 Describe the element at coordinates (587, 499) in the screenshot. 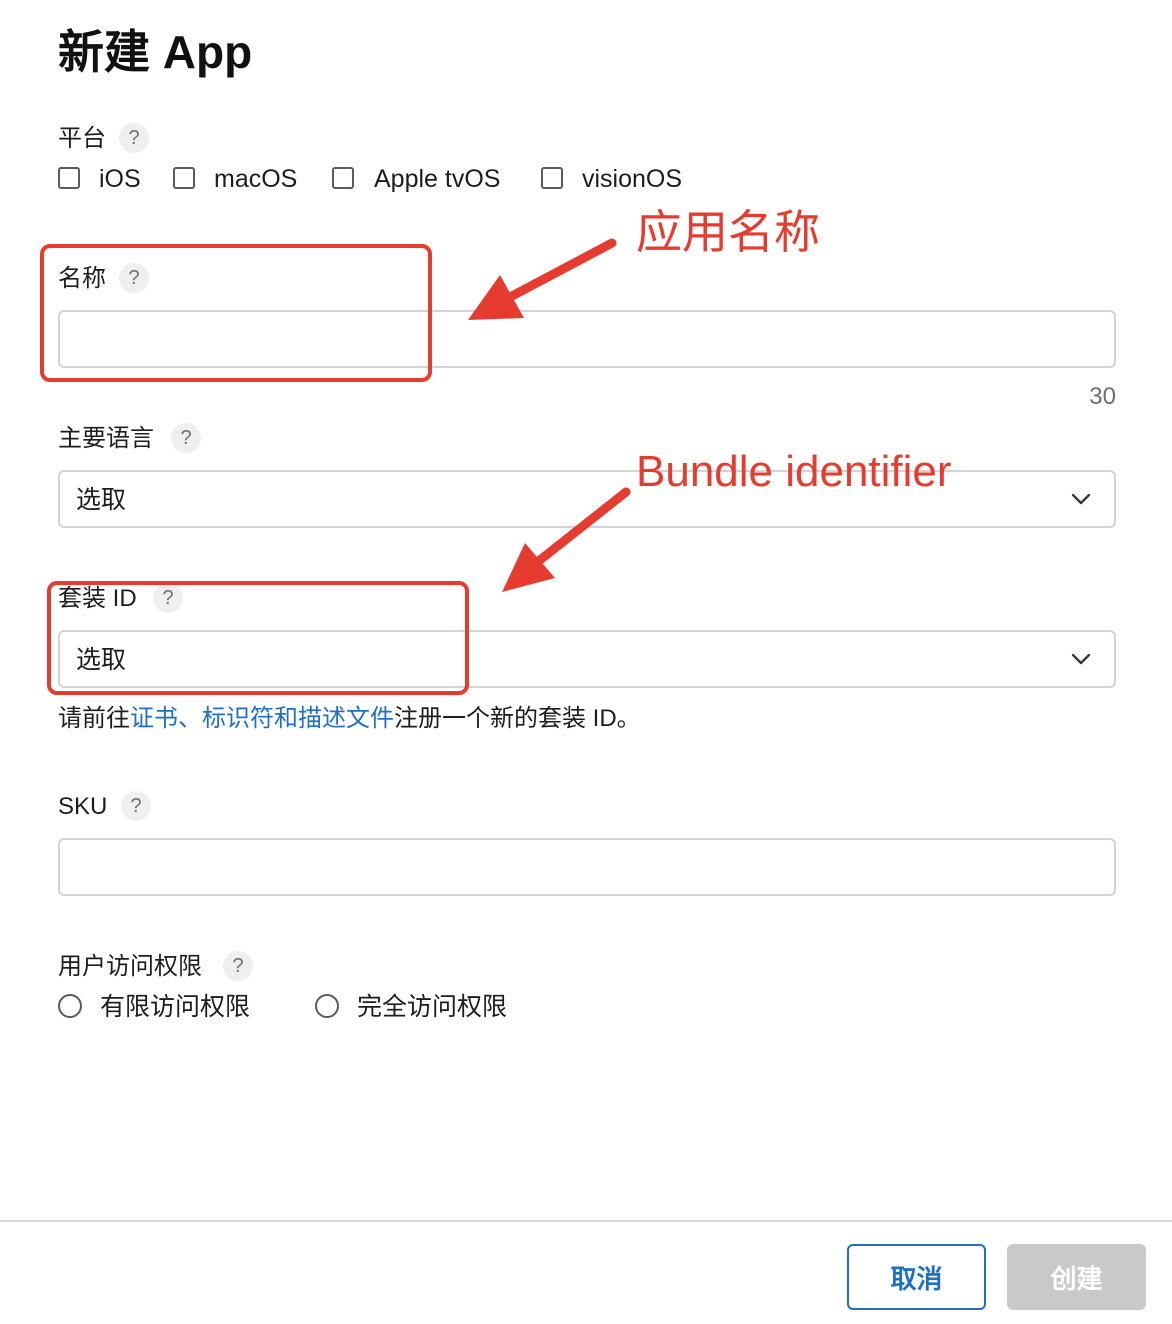

I see `primary-language-select: 选取` at that location.